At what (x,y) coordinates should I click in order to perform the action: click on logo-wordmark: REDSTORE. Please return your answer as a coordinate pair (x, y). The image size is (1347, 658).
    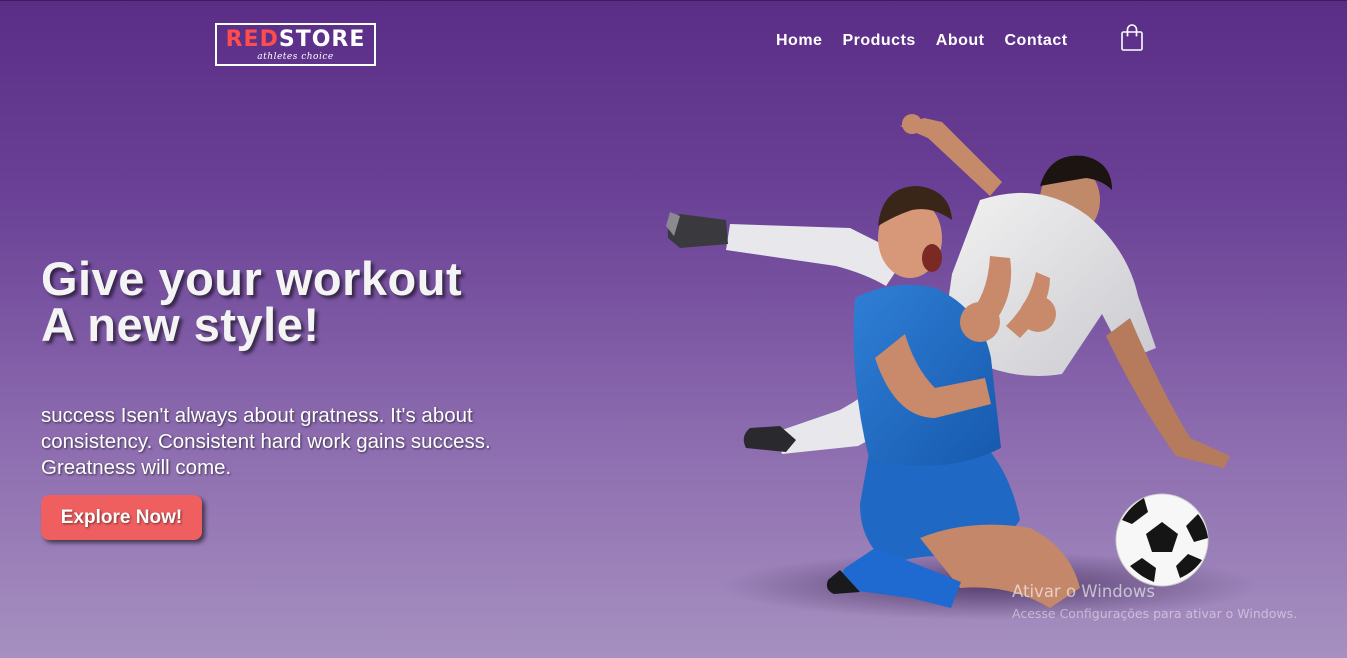
    Looking at the image, I should click on (296, 40).